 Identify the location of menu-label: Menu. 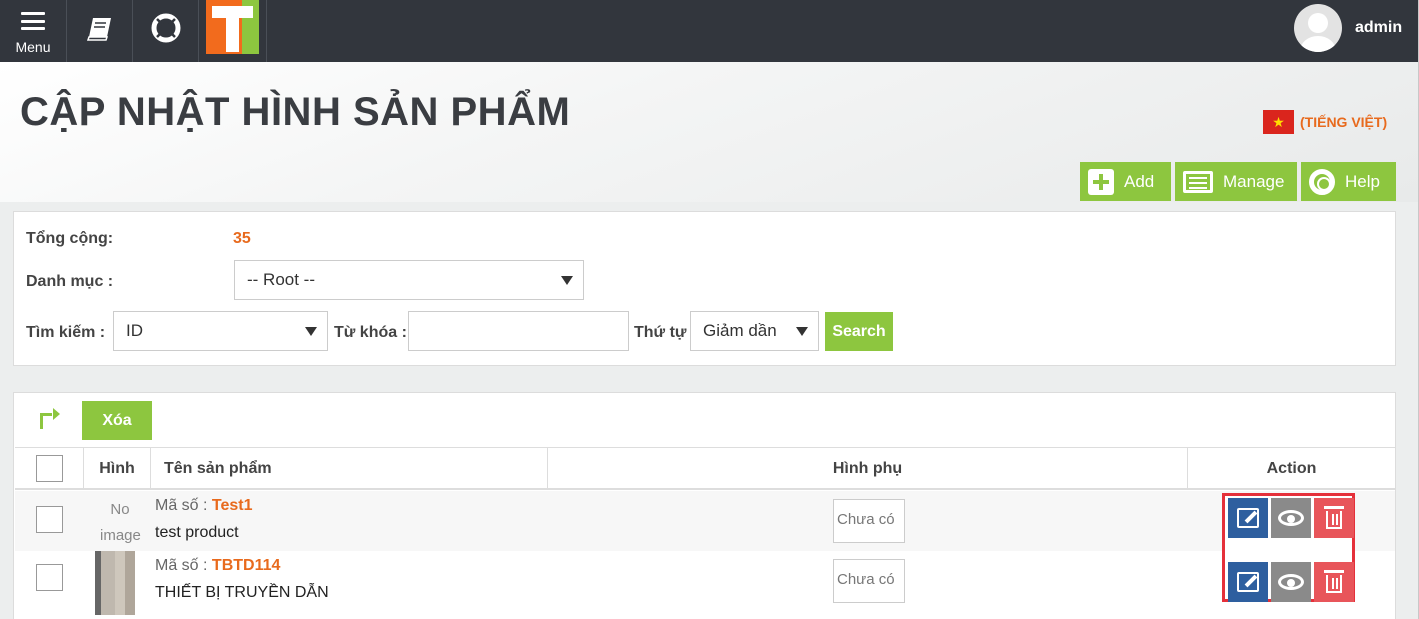
(33, 47).